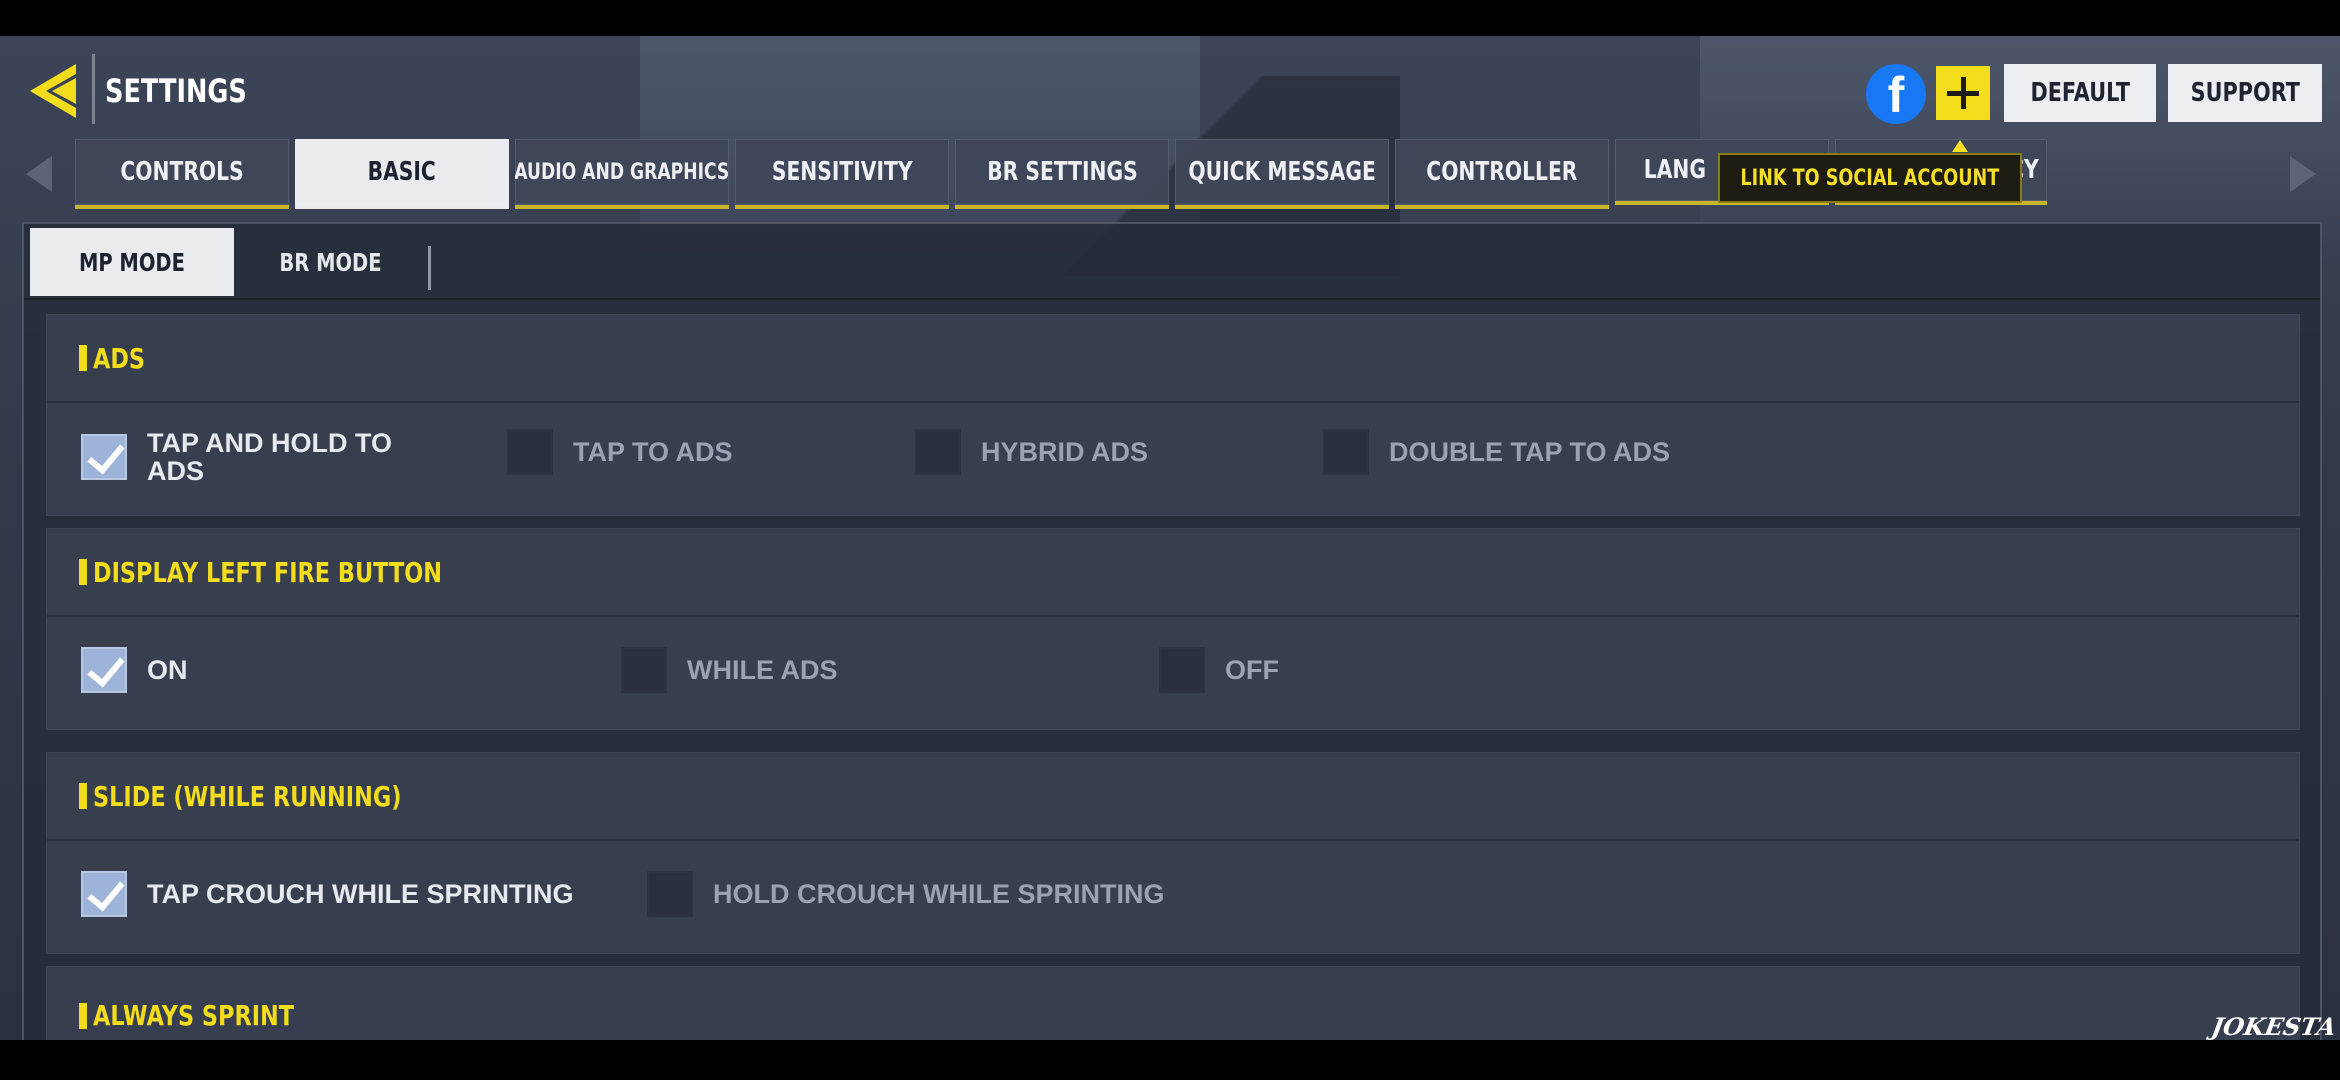  I want to click on option-while-ads: WHILE ADS, so click(729, 670).